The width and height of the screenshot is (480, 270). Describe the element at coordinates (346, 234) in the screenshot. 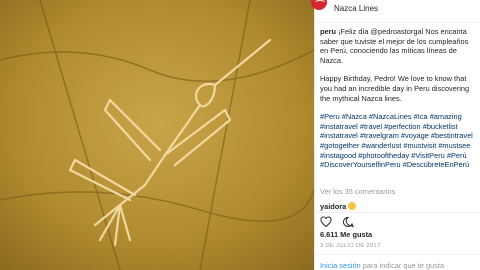

I see `likes-count: 6.611 Me gusta` at that location.